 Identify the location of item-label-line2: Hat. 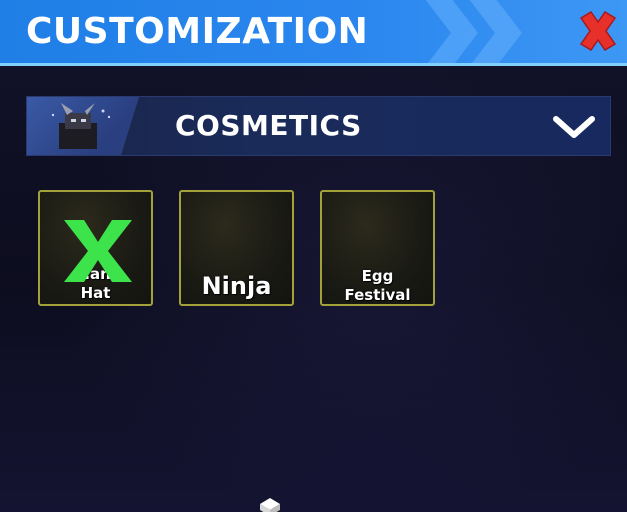
(95, 293).